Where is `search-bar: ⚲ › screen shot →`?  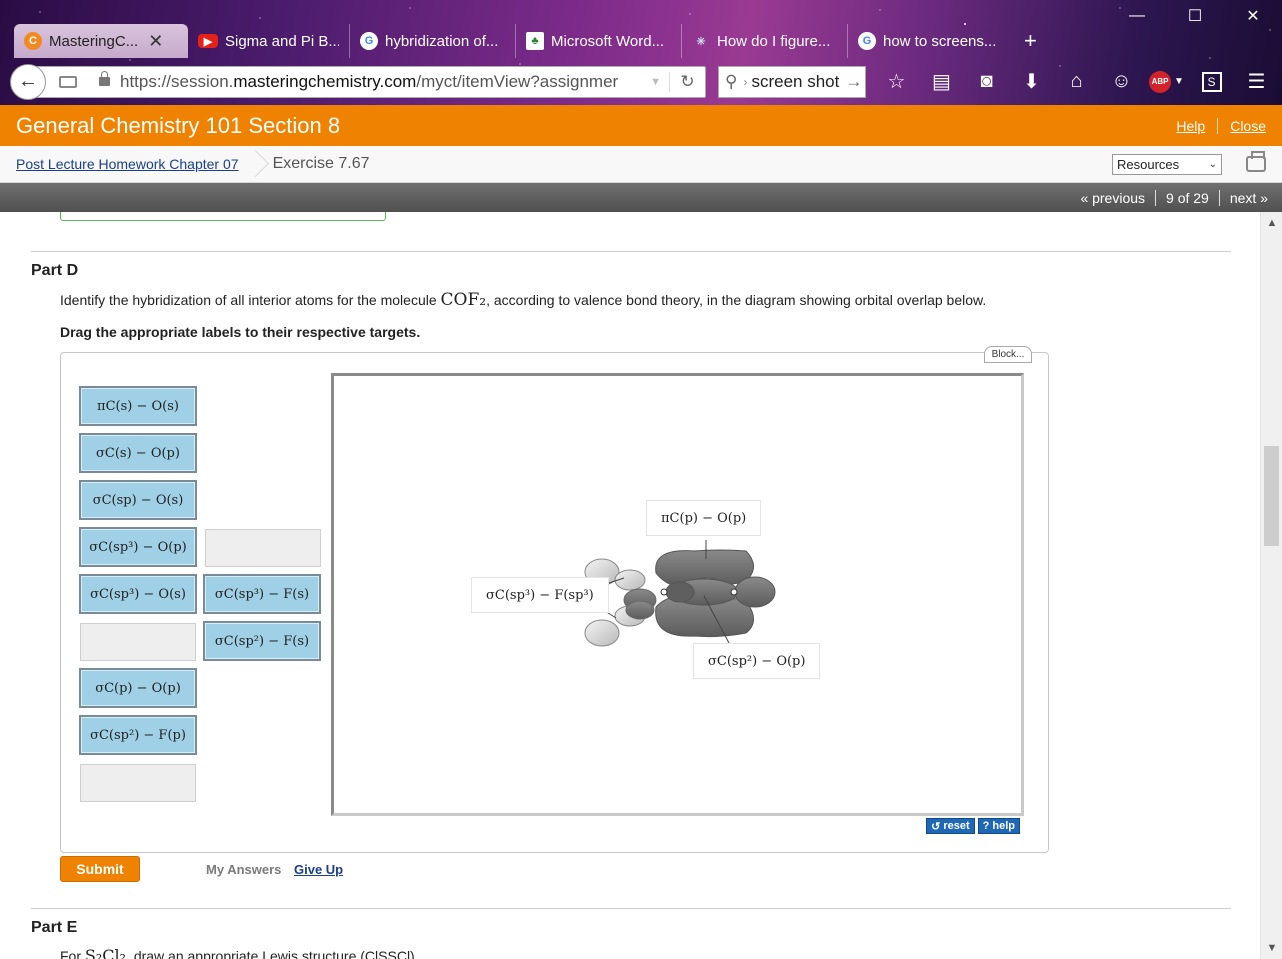 search-bar: ⚲ › screen shot → is located at coordinates (792, 81).